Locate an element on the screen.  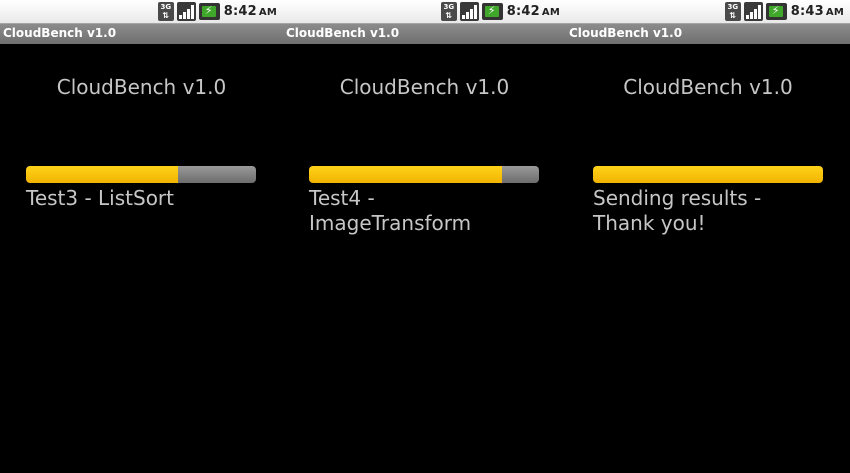
status-bar: 3G ⇅ ⚡ 8:43 AM is located at coordinates (708, 11).